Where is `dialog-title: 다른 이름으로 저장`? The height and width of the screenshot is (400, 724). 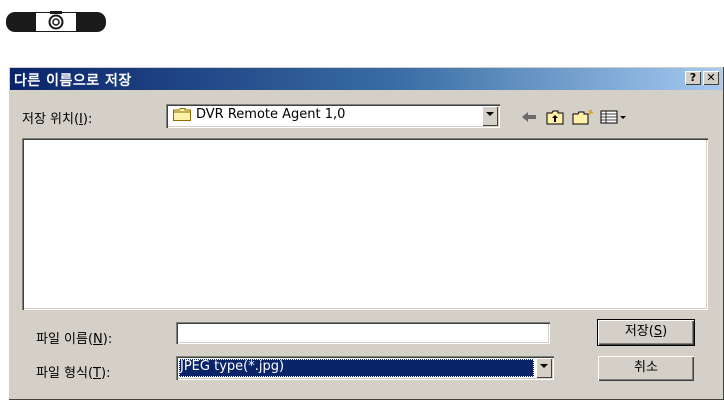 dialog-title: 다른 이름으로 저장 is located at coordinates (73, 81).